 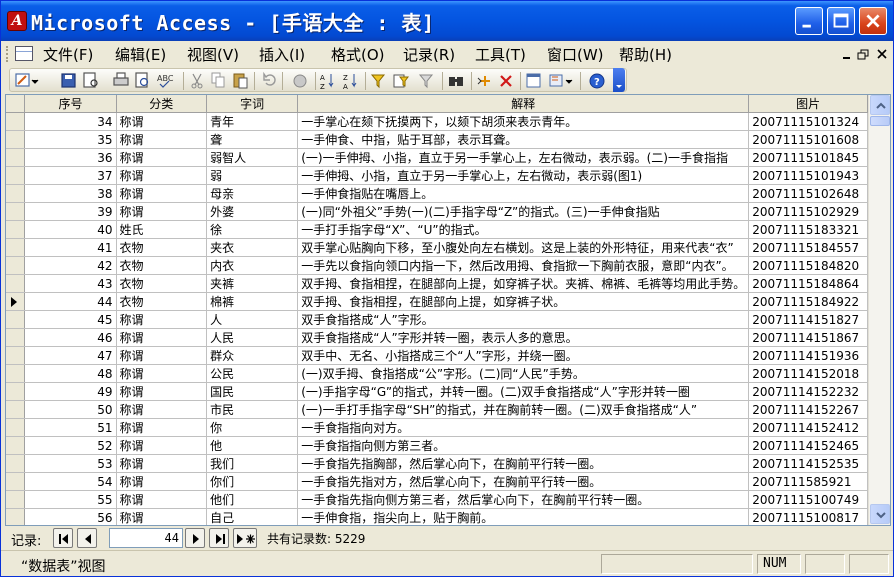 What do you see at coordinates (70, 481) in the screenshot?
I see `cell-seq: 54` at bounding box center [70, 481].